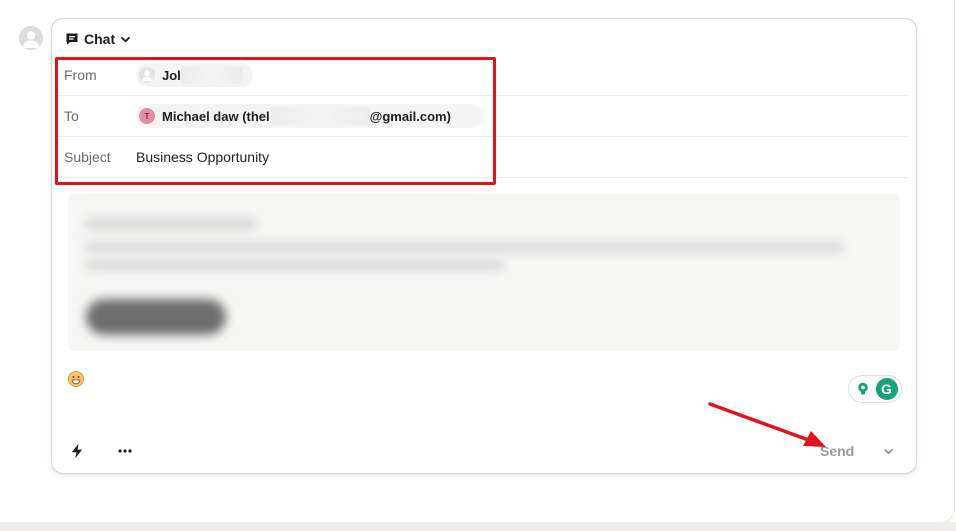 The width and height of the screenshot is (956, 531). What do you see at coordinates (147, 75) in the screenshot?
I see `sender-avatar` at bounding box center [147, 75].